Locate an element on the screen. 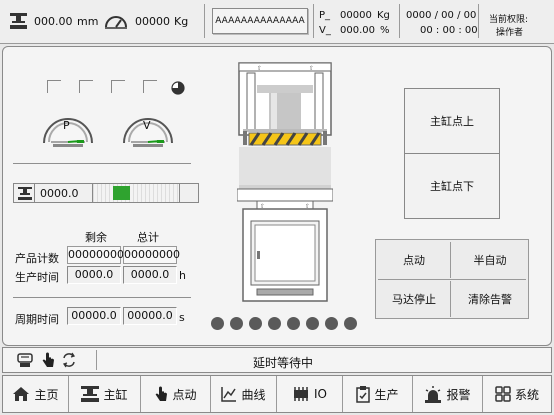  velocity-unit: % is located at coordinates (385, 30).